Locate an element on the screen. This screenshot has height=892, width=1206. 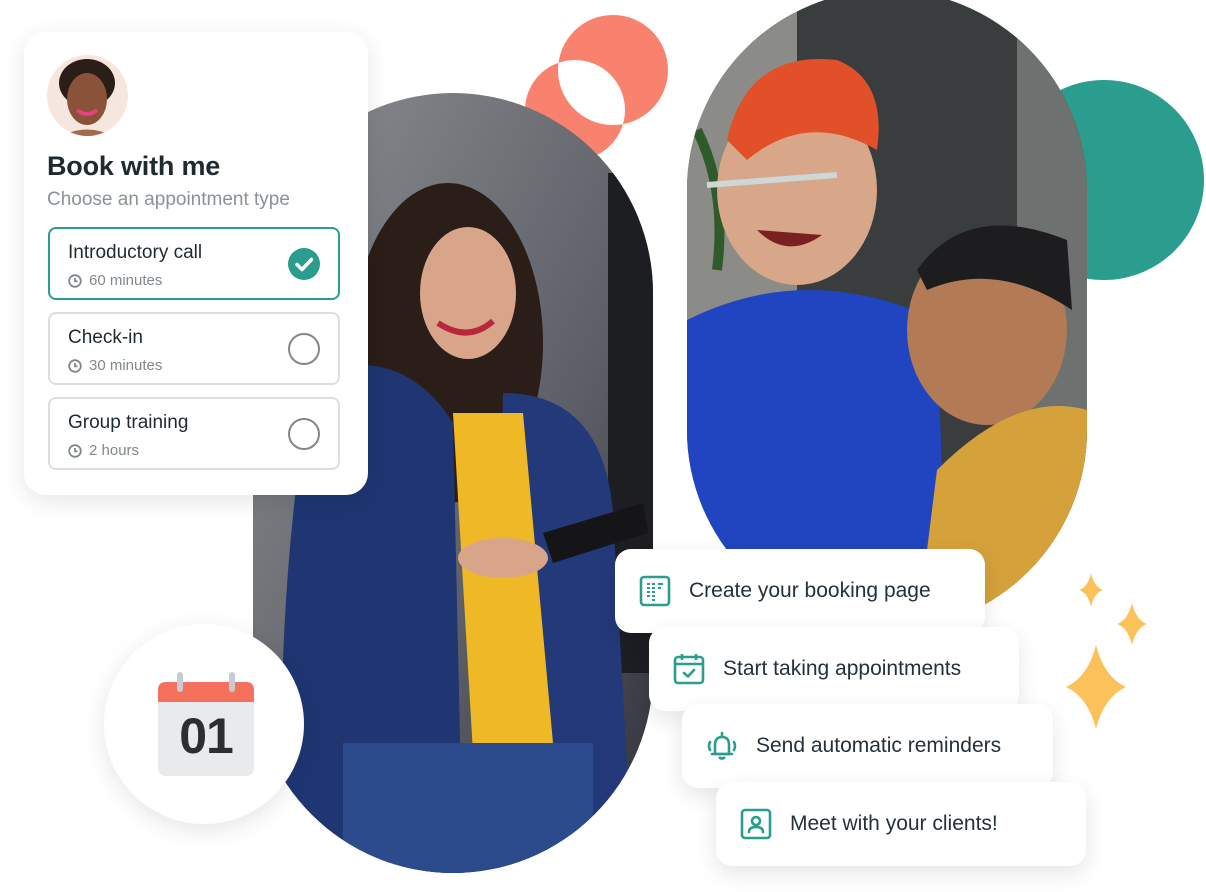
bell-icon is located at coordinates (722, 745).